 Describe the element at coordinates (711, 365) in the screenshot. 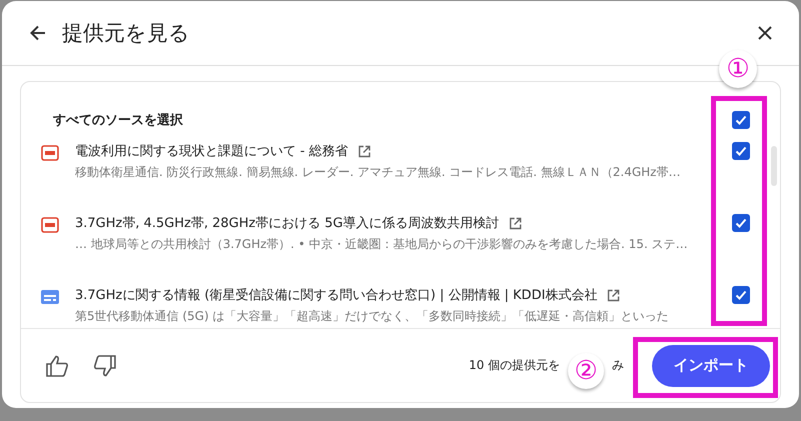

I see `import-button: インポート` at that location.